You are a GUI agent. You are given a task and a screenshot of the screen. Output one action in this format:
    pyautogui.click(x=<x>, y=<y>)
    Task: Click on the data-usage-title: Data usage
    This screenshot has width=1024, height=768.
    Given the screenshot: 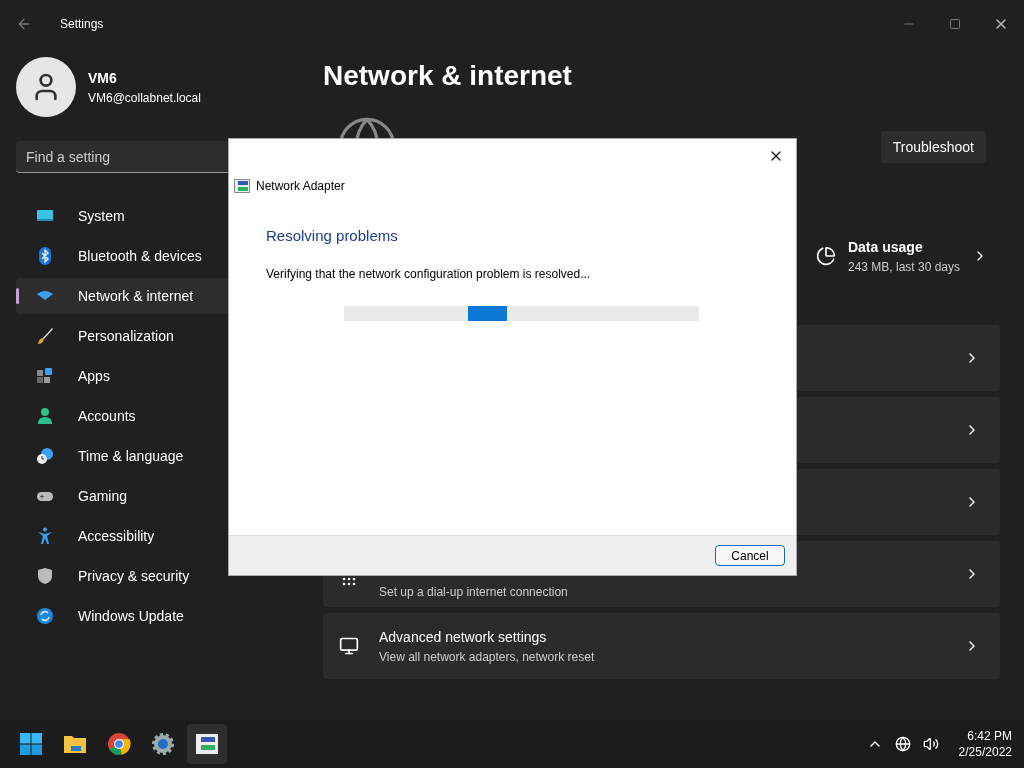 What is the action you would take?
    pyautogui.click(x=885, y=247)
    